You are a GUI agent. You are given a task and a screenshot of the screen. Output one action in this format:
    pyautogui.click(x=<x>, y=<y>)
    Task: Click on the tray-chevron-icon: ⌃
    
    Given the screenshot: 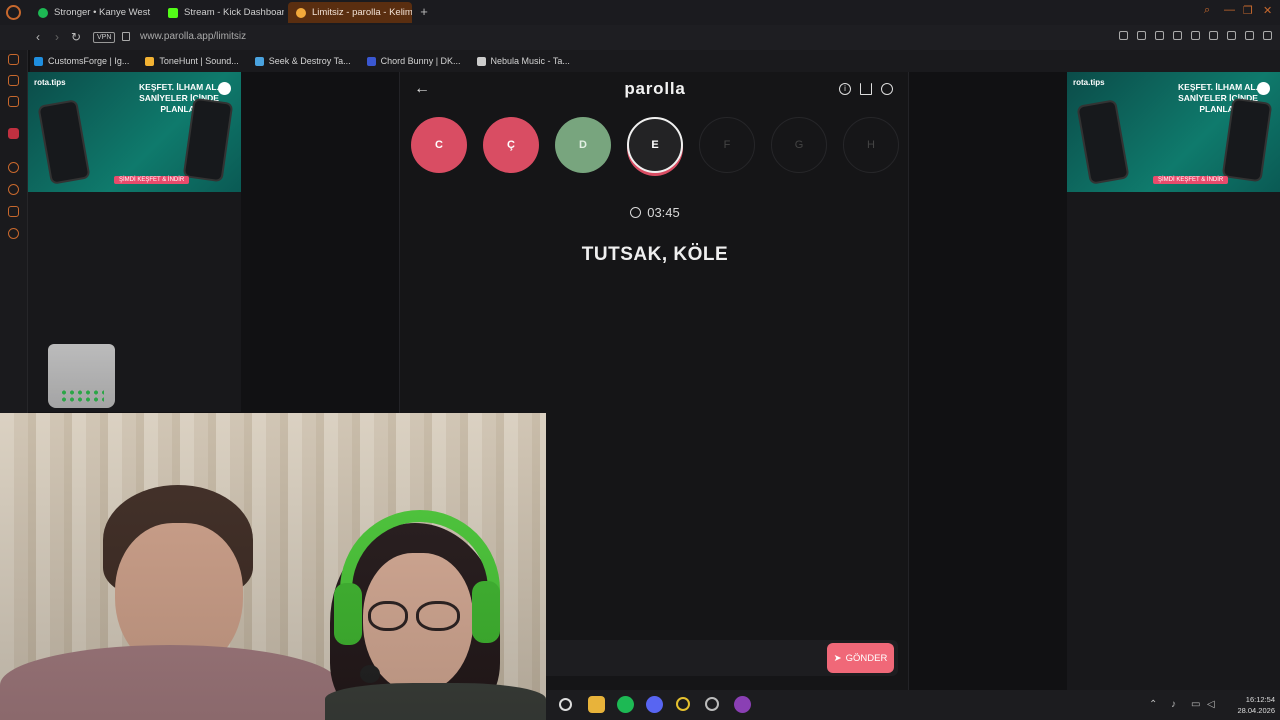 What is the action you would take?
    pyautogui.click(x=1153, y=704)
    